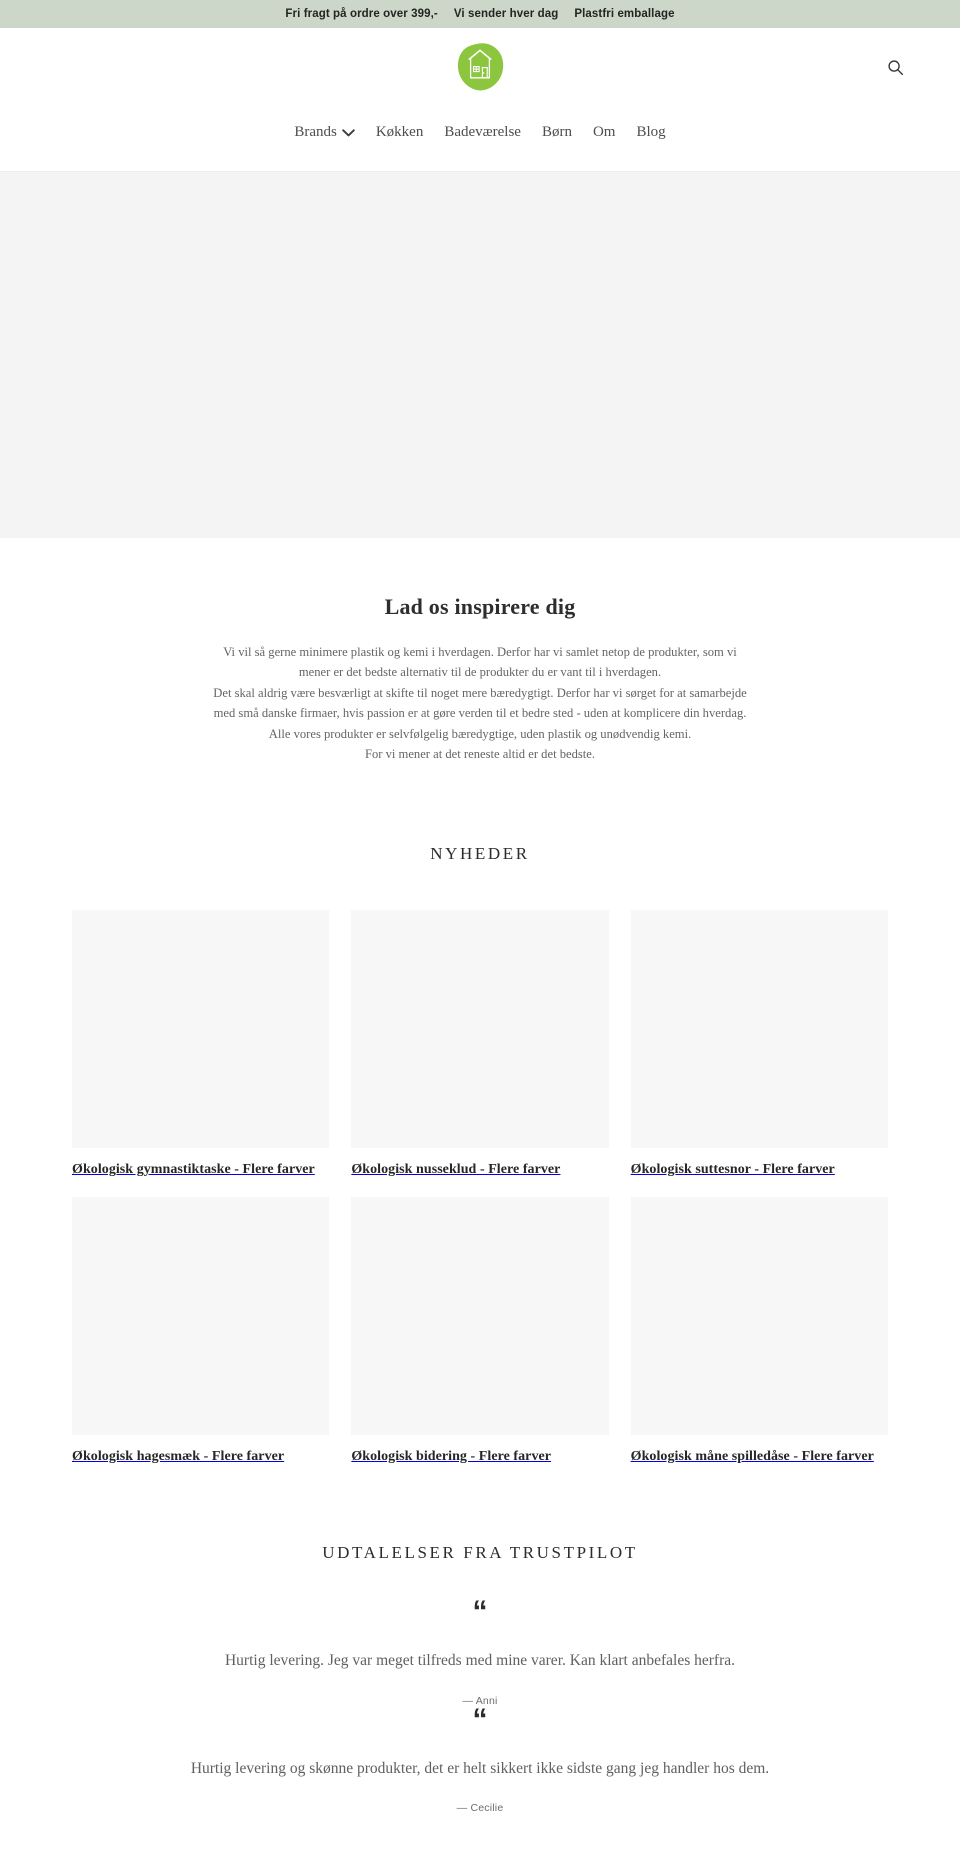 This screenshot has width=960, height=1875. Describe the element at coordinates (480, 1807) in the screenshot. I see `testimonial-author: — Cecilie` at that location.